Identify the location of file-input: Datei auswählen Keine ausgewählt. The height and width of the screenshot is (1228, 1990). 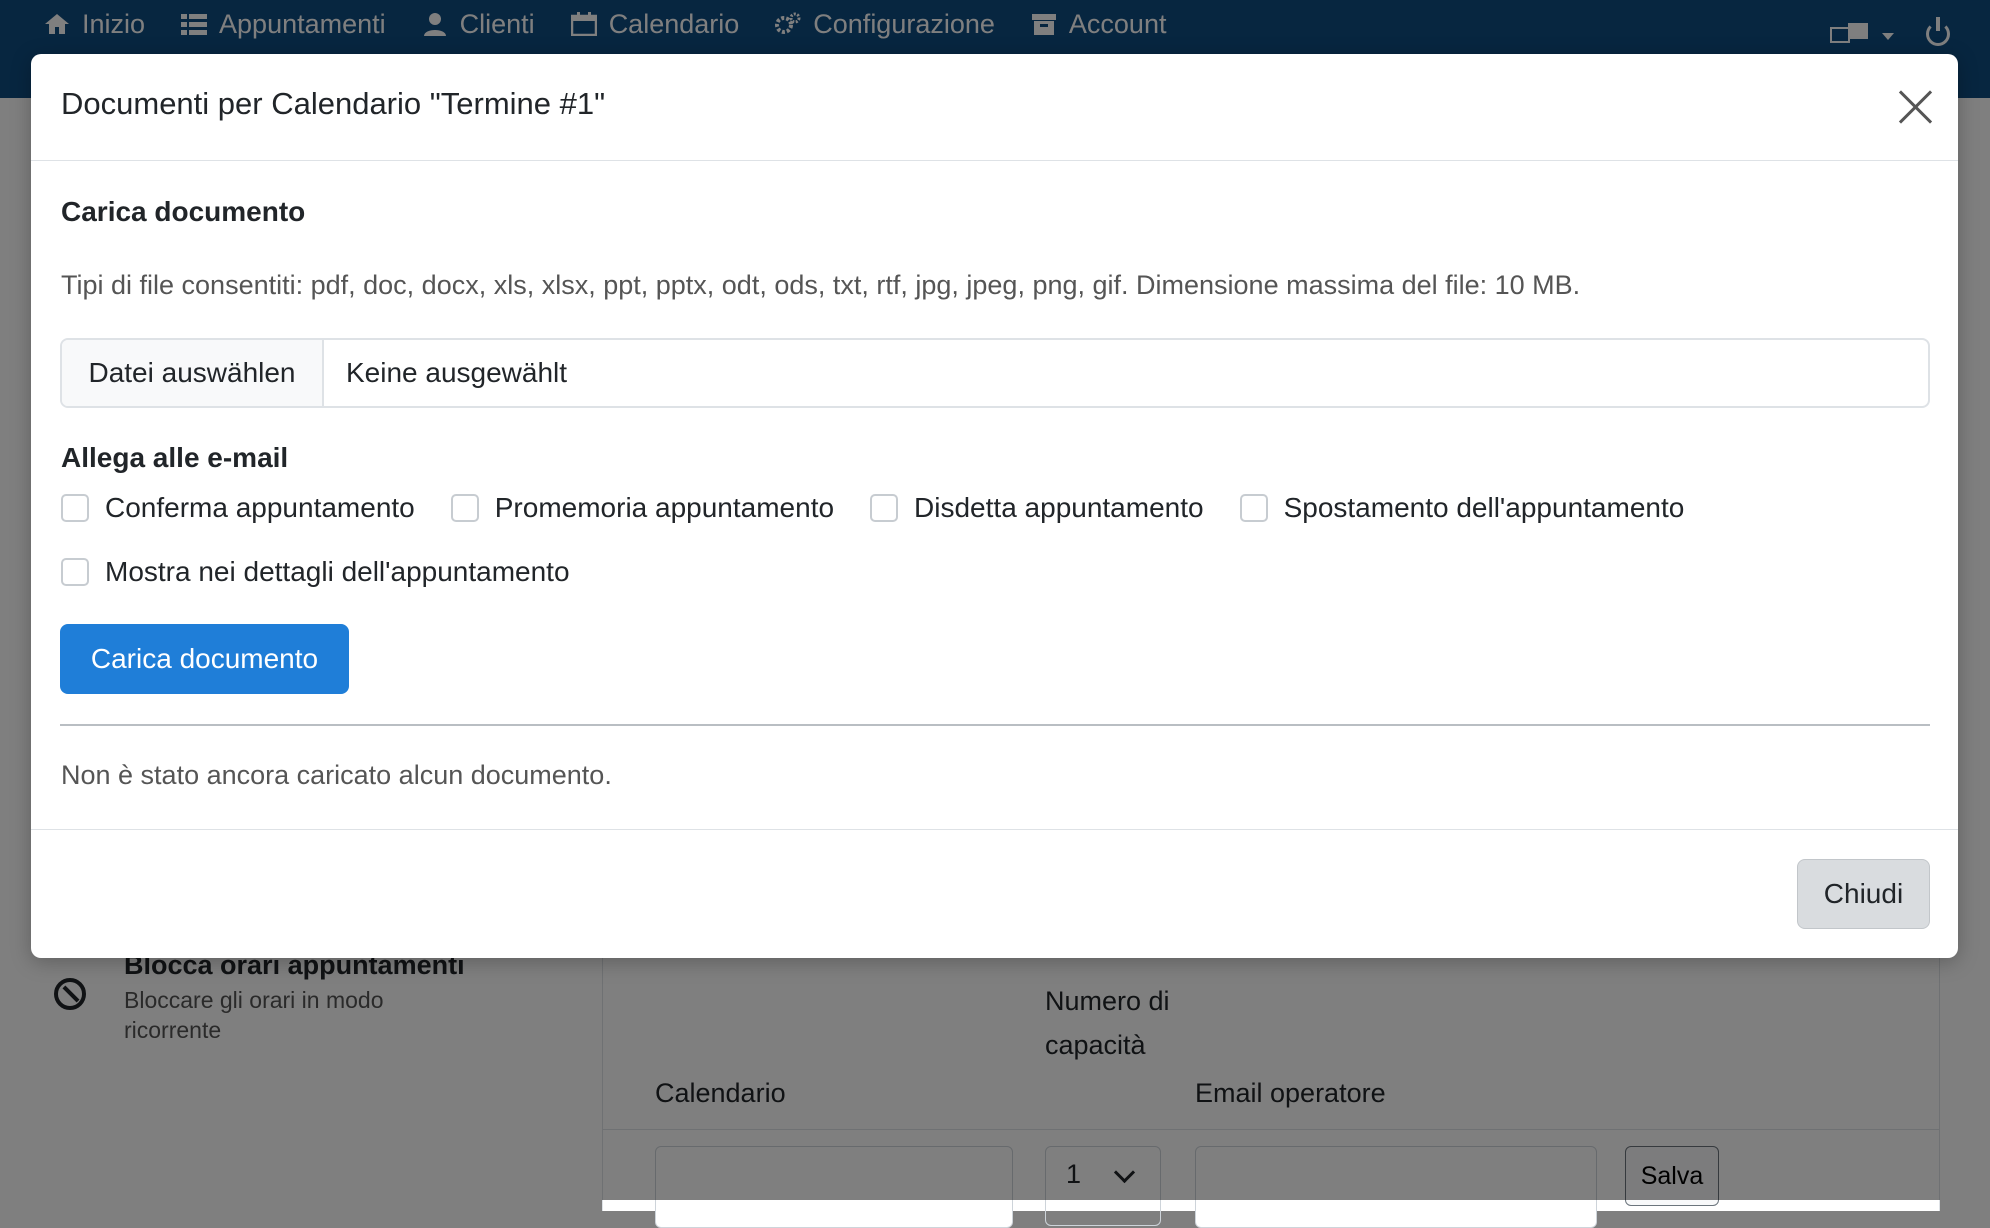
(995, 373).